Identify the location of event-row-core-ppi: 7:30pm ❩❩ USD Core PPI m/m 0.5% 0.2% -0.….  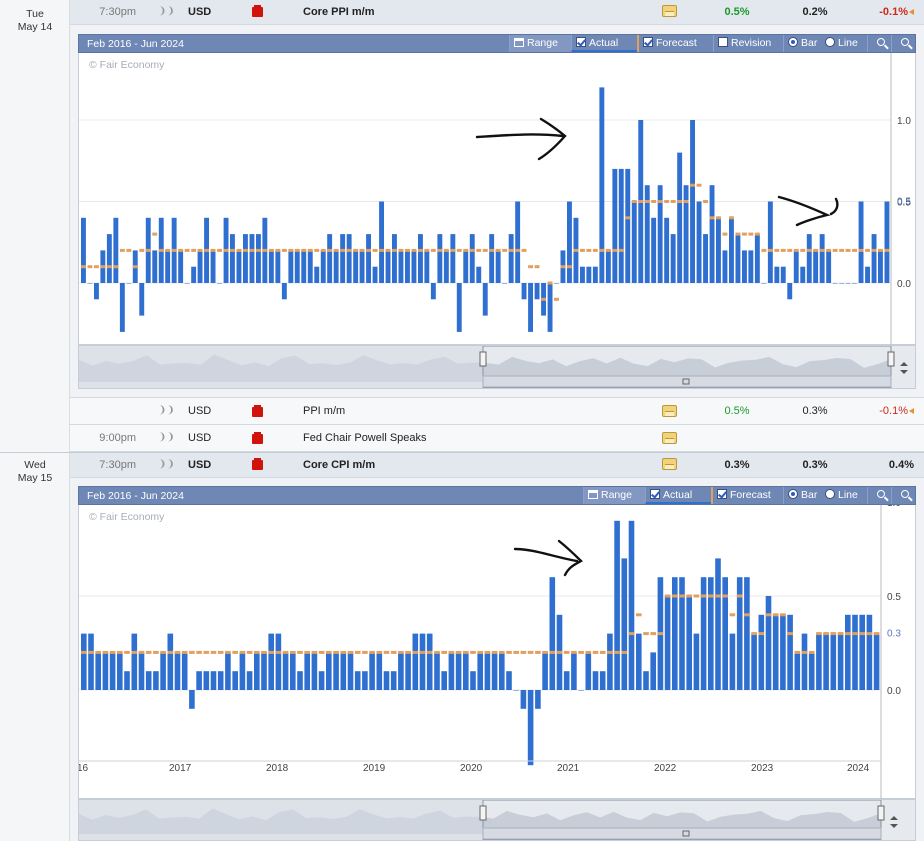
(497, 12).